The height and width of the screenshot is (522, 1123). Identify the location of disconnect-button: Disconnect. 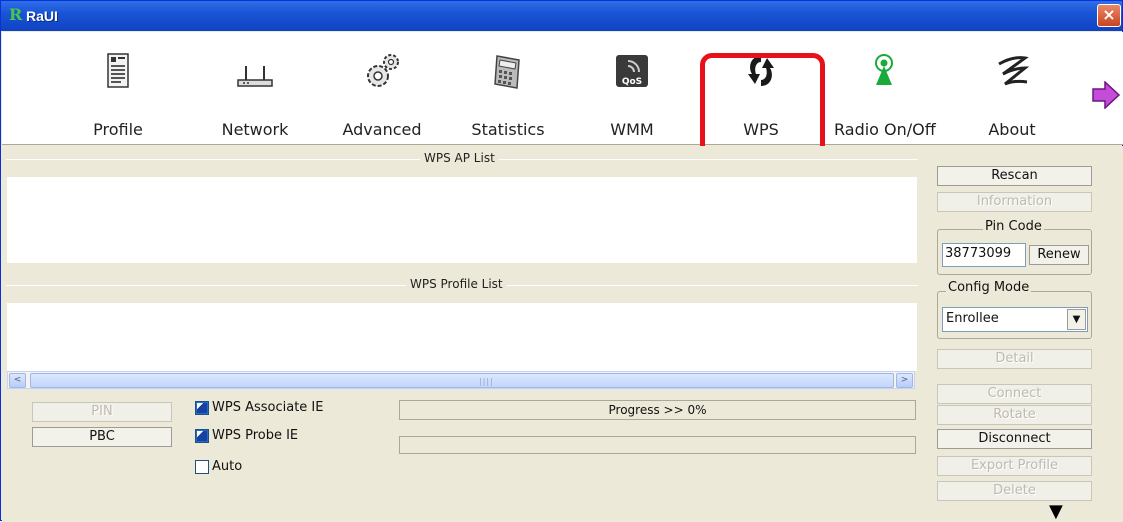
(1014, 439).